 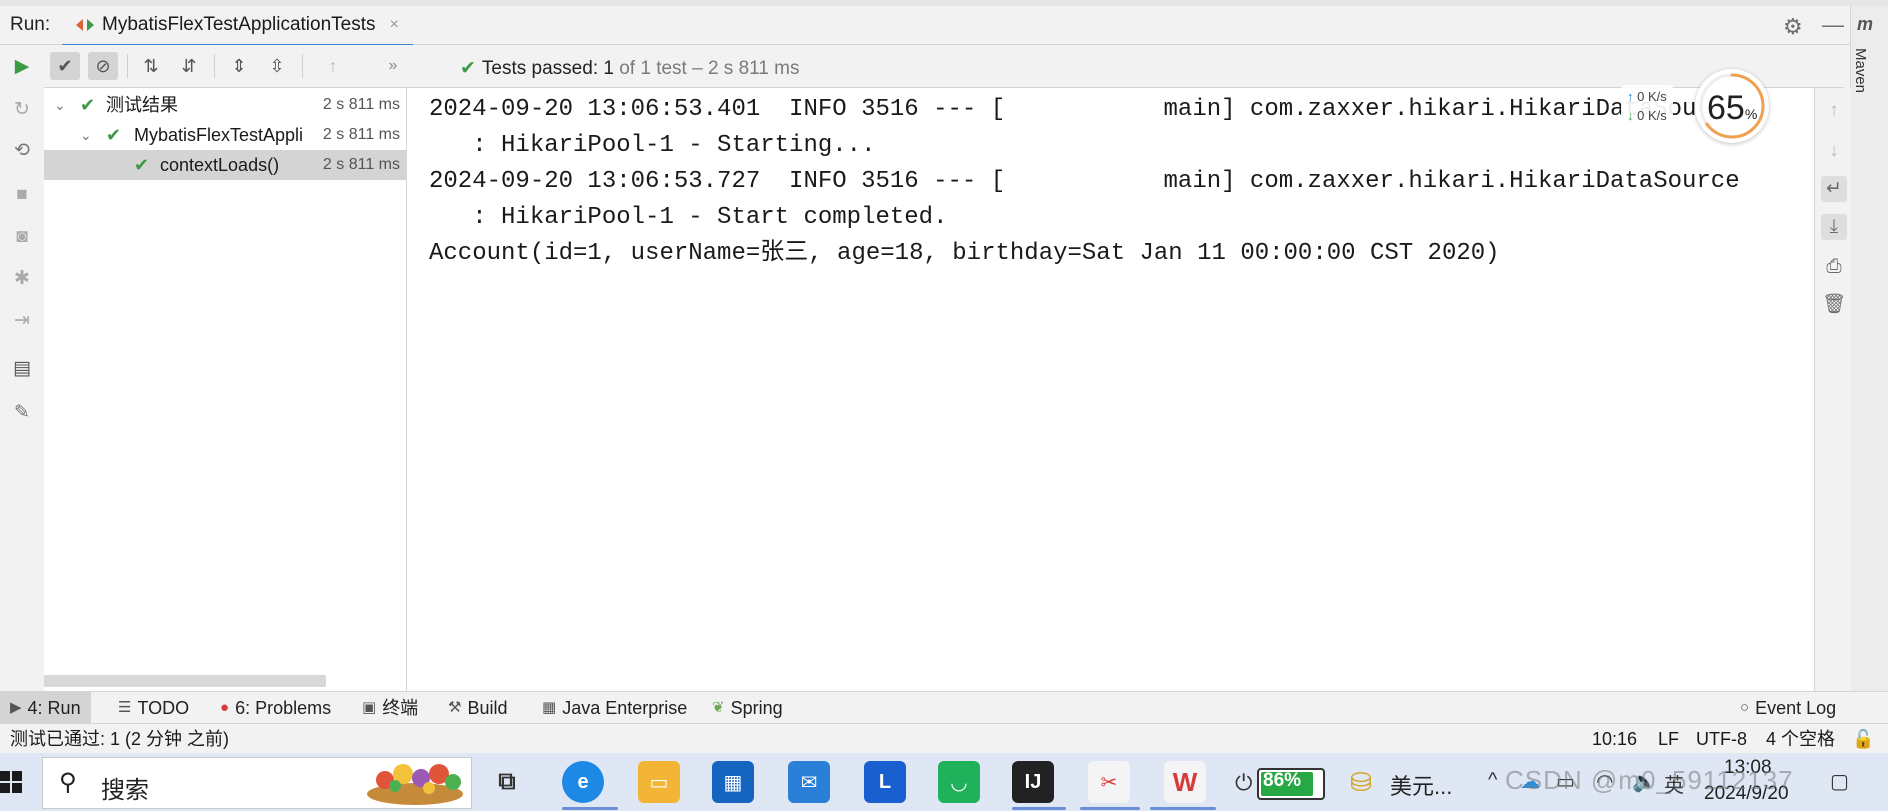 What do you see at coordinates (1185, 782) in the screenshot?
I see `wps-office-icon: W` at bounding box center [1185, 782].